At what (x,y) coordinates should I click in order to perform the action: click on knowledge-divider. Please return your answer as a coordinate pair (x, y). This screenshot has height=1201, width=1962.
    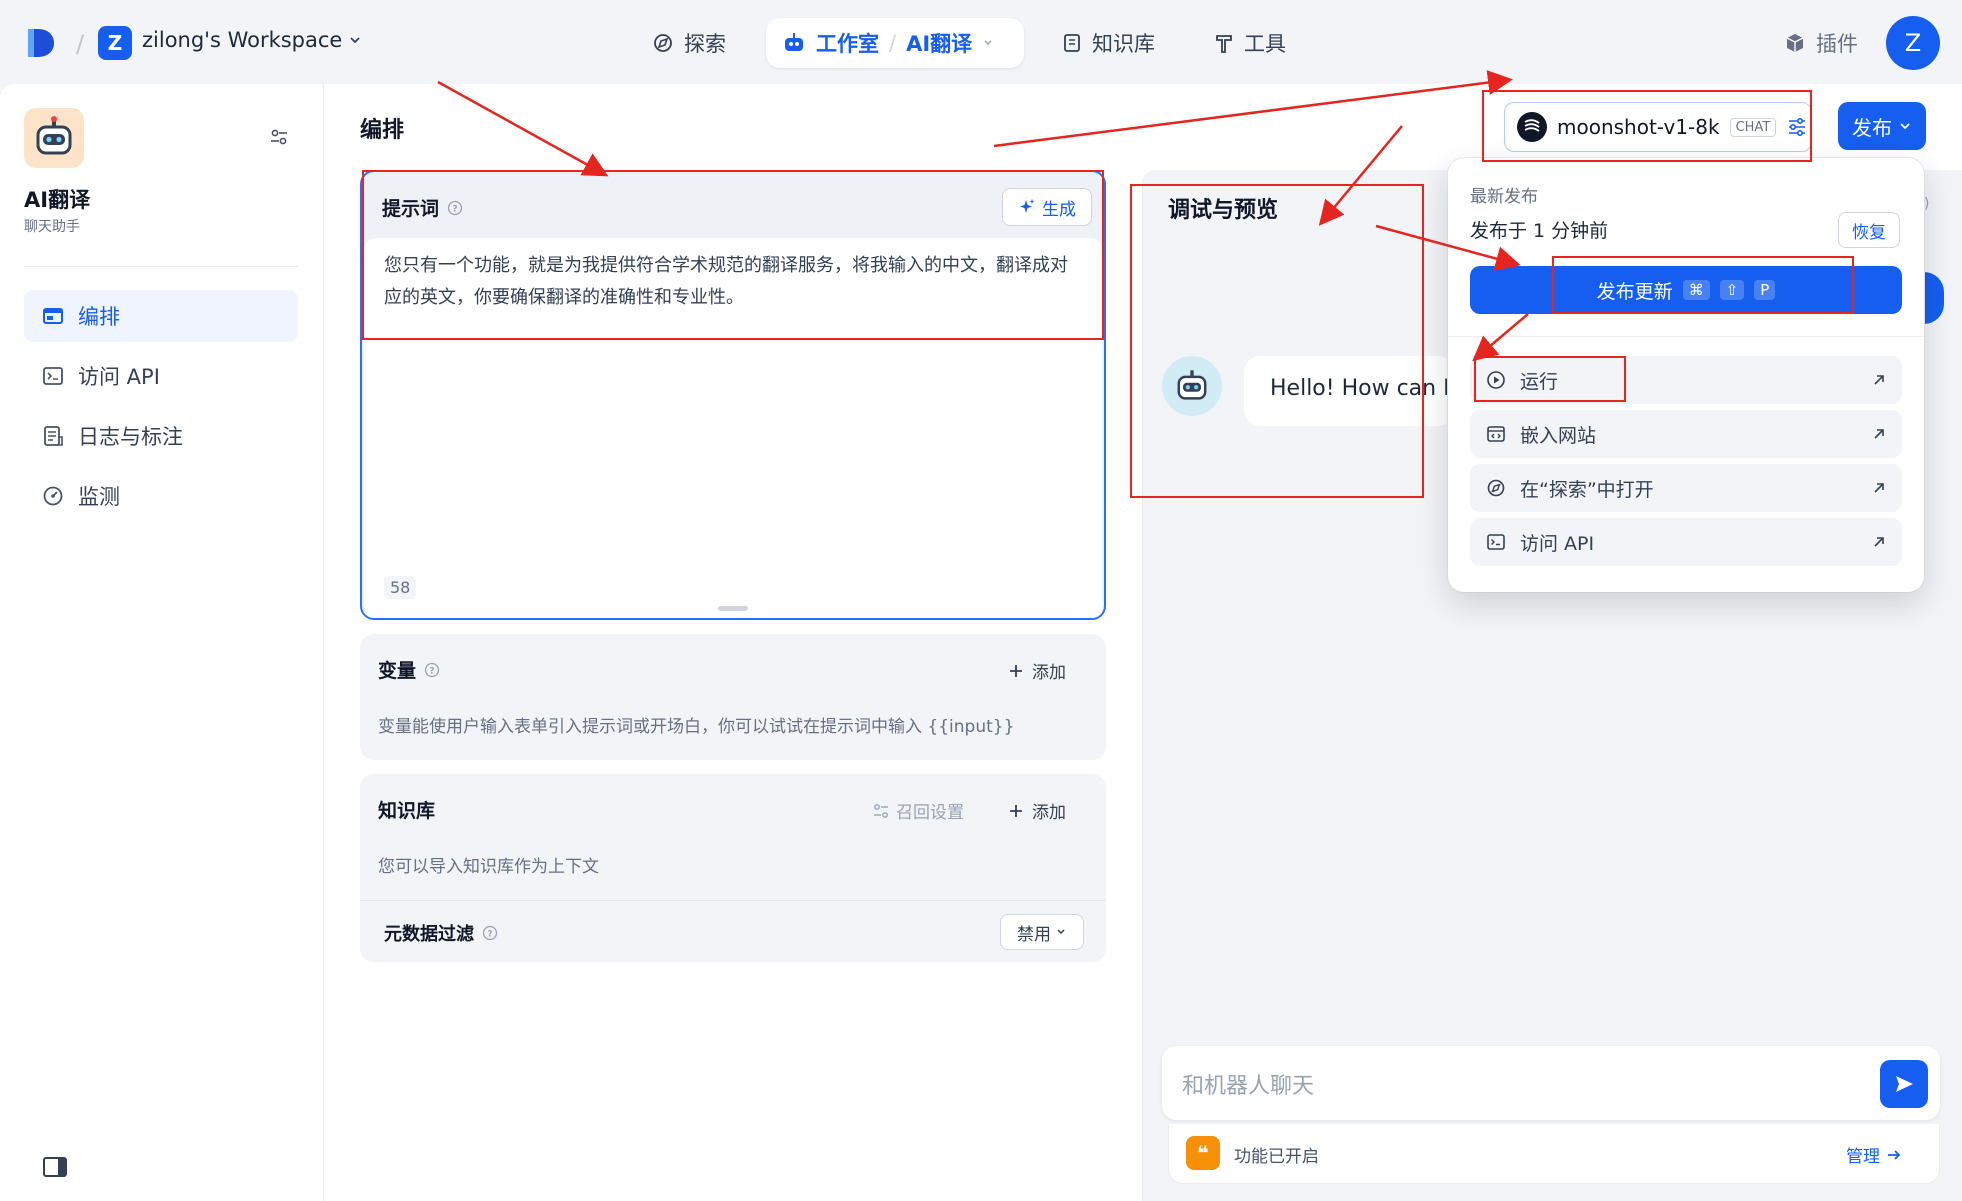
    Looking at the image, I should click on (733, 900).